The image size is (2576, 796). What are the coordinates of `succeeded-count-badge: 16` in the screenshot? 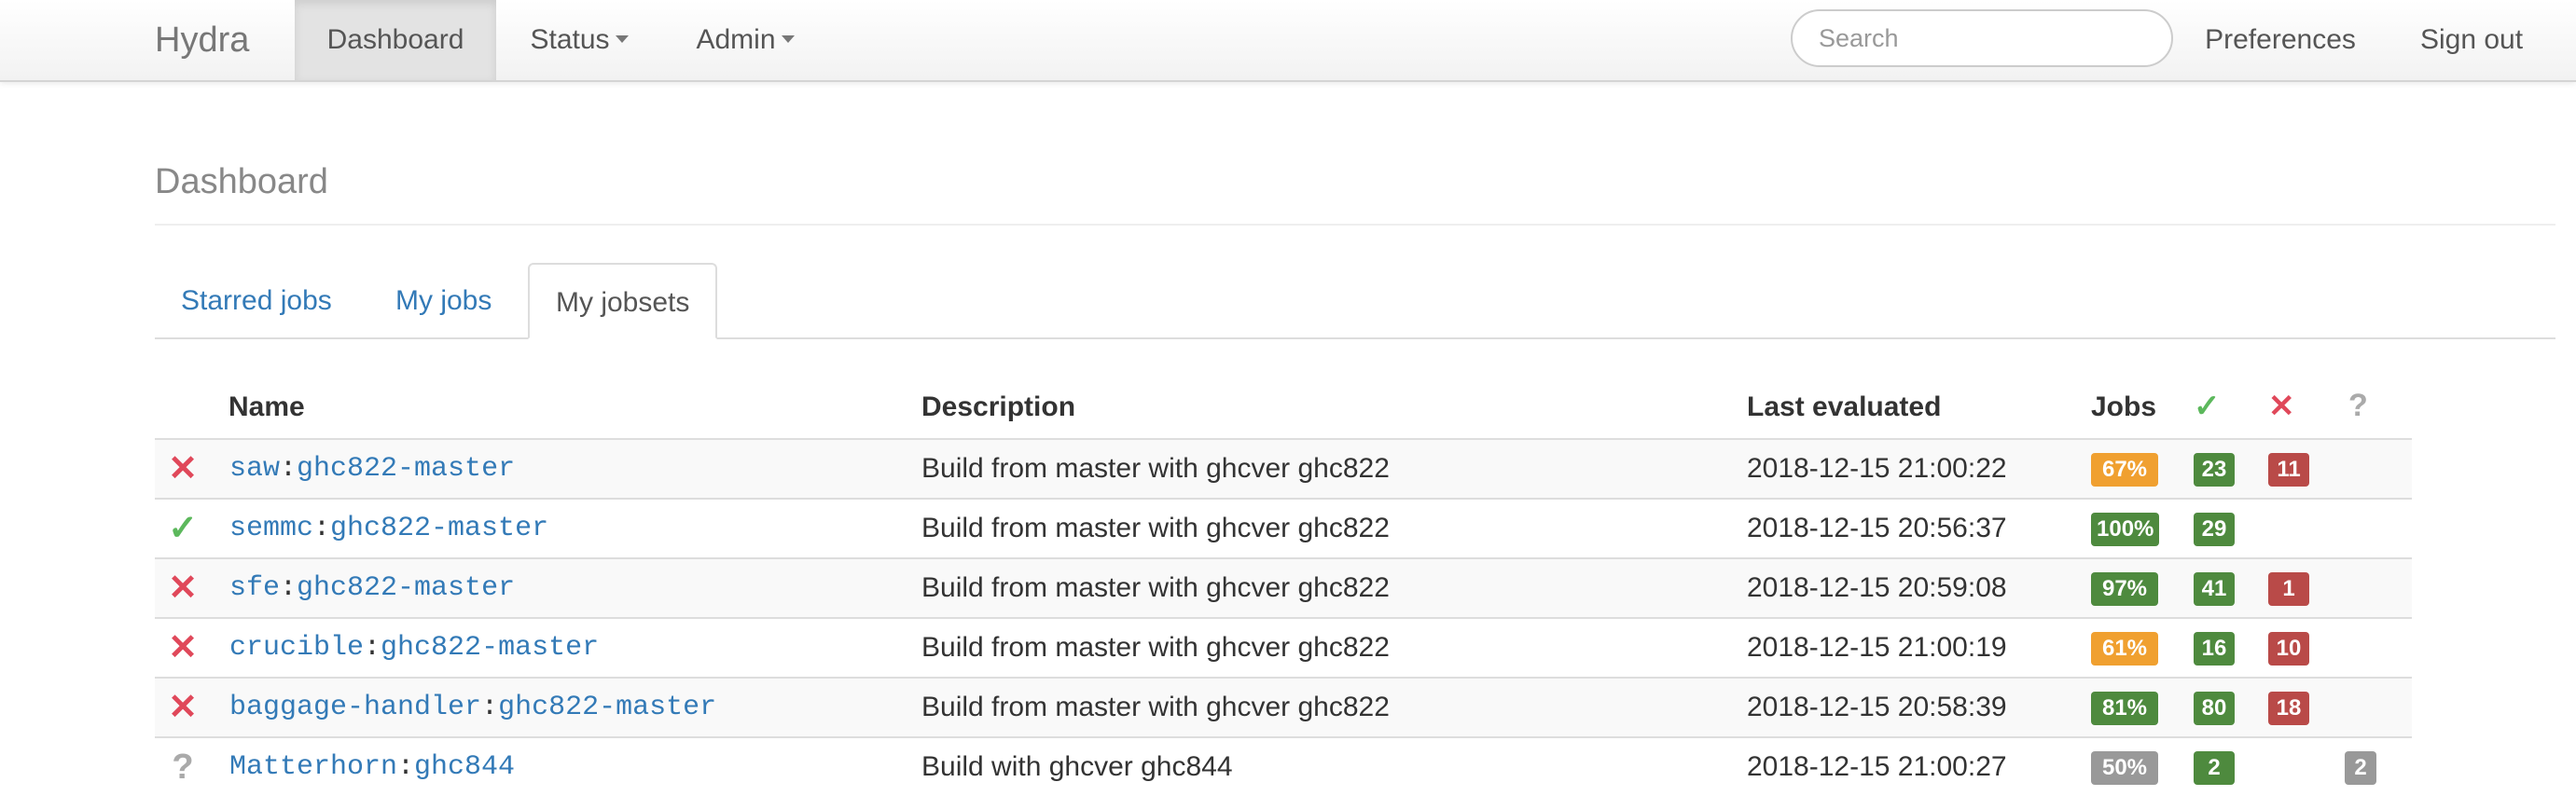 It's located at (2214, 649).